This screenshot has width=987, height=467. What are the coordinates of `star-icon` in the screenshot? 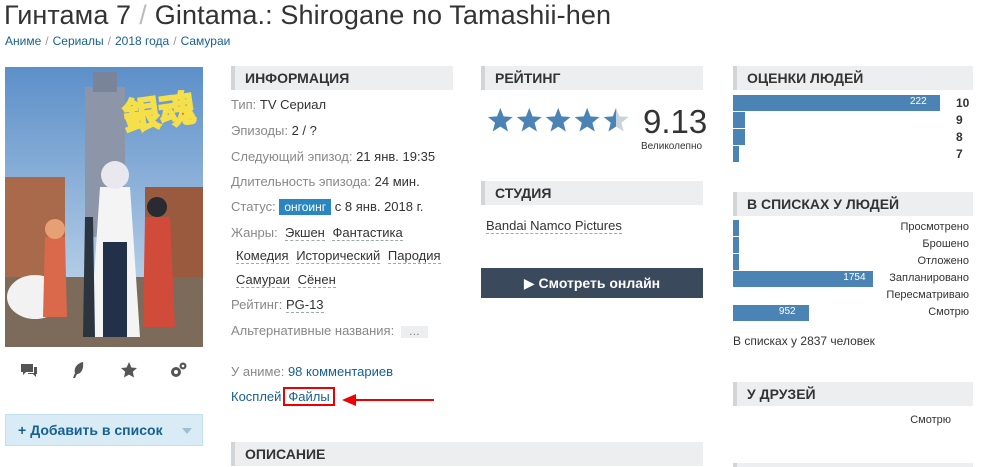 It's located at (129, 370).